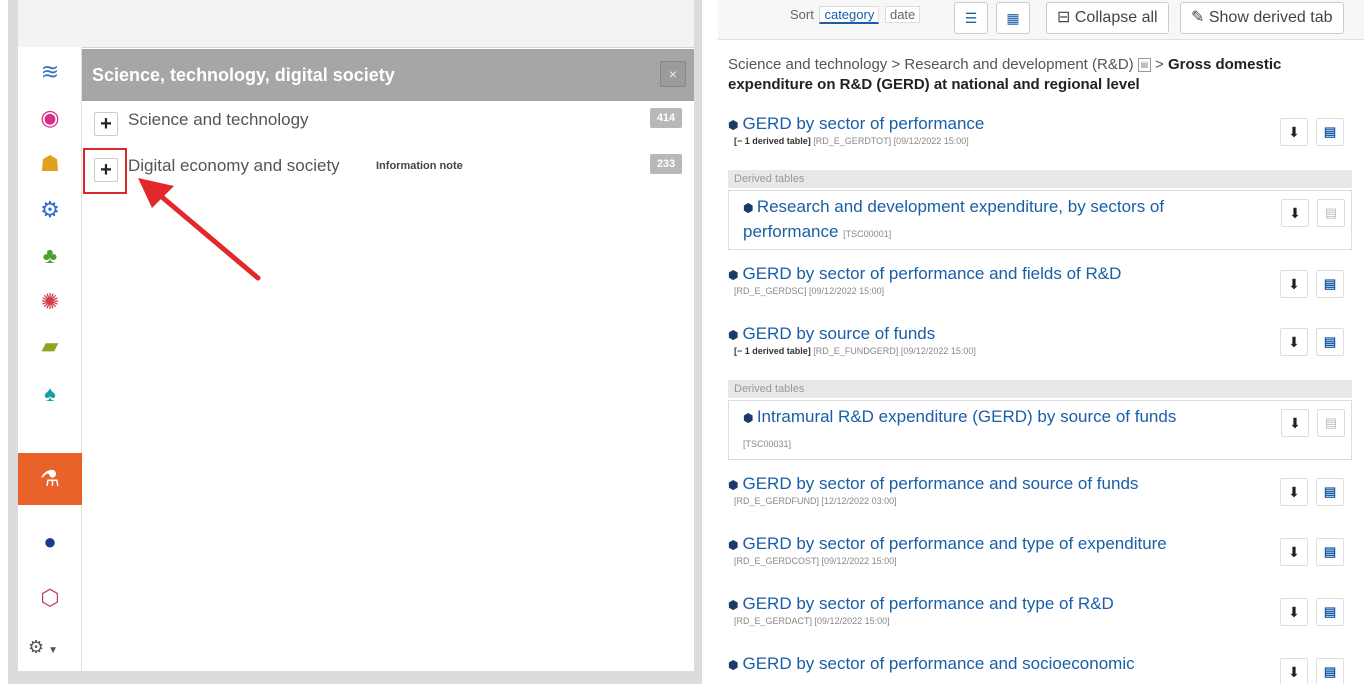 This screenshot has height=684, width=1364. I want to click on dataset-meta: [RD_E_GERDACT] [09/12/2022 15:00], so click(812, 621).